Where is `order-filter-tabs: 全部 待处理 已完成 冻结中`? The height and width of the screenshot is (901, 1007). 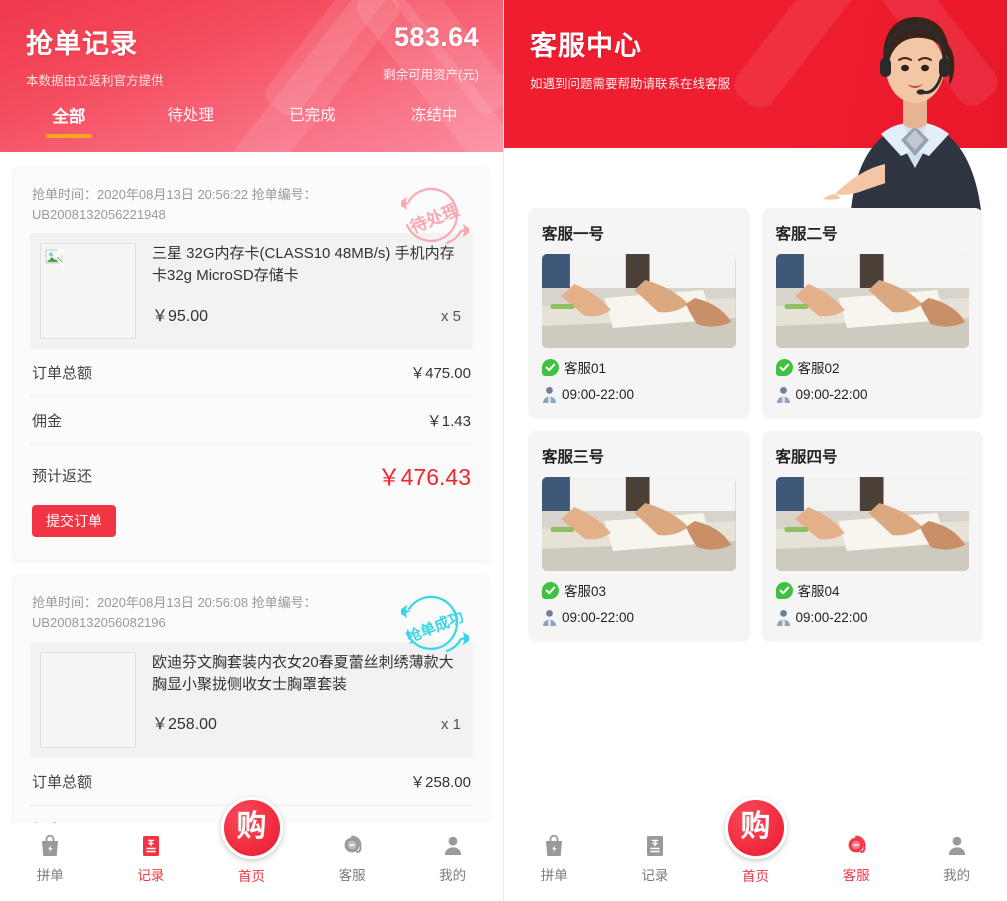 order-filter-tabs: 全部 待处理 已完成 冻结中 is located at coordinates (251, 120).